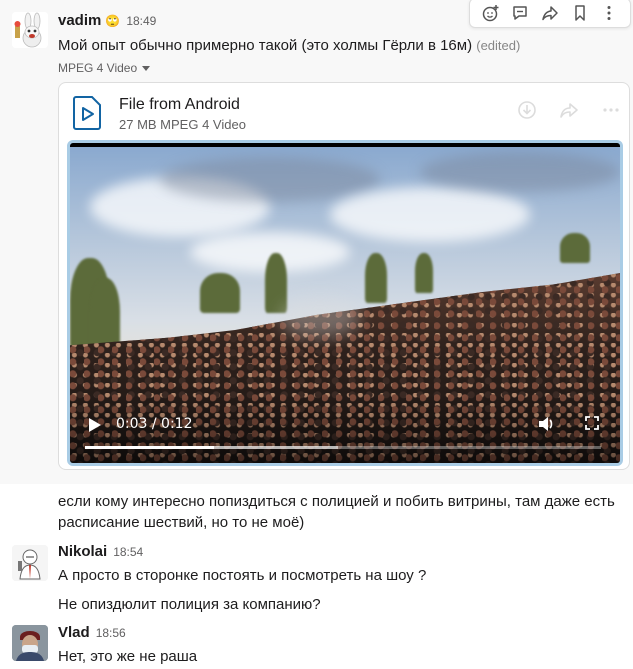 The height and width of the screenshot is (669, 633). What do you see at coordinates (181, 522) in the screenshot?
I see `message-followup-line: расписание шествий, но то не моё)` at bounding box center [181, 522].